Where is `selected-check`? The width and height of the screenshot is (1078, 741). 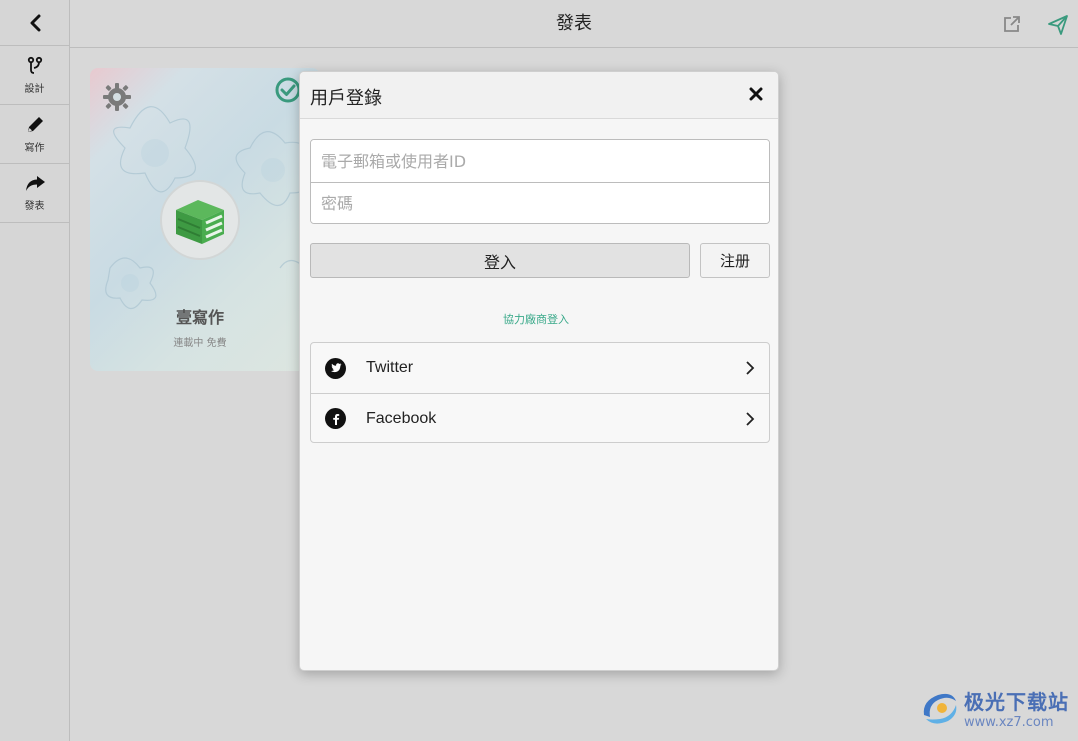
selected-check is located at coordinates (288, 92).